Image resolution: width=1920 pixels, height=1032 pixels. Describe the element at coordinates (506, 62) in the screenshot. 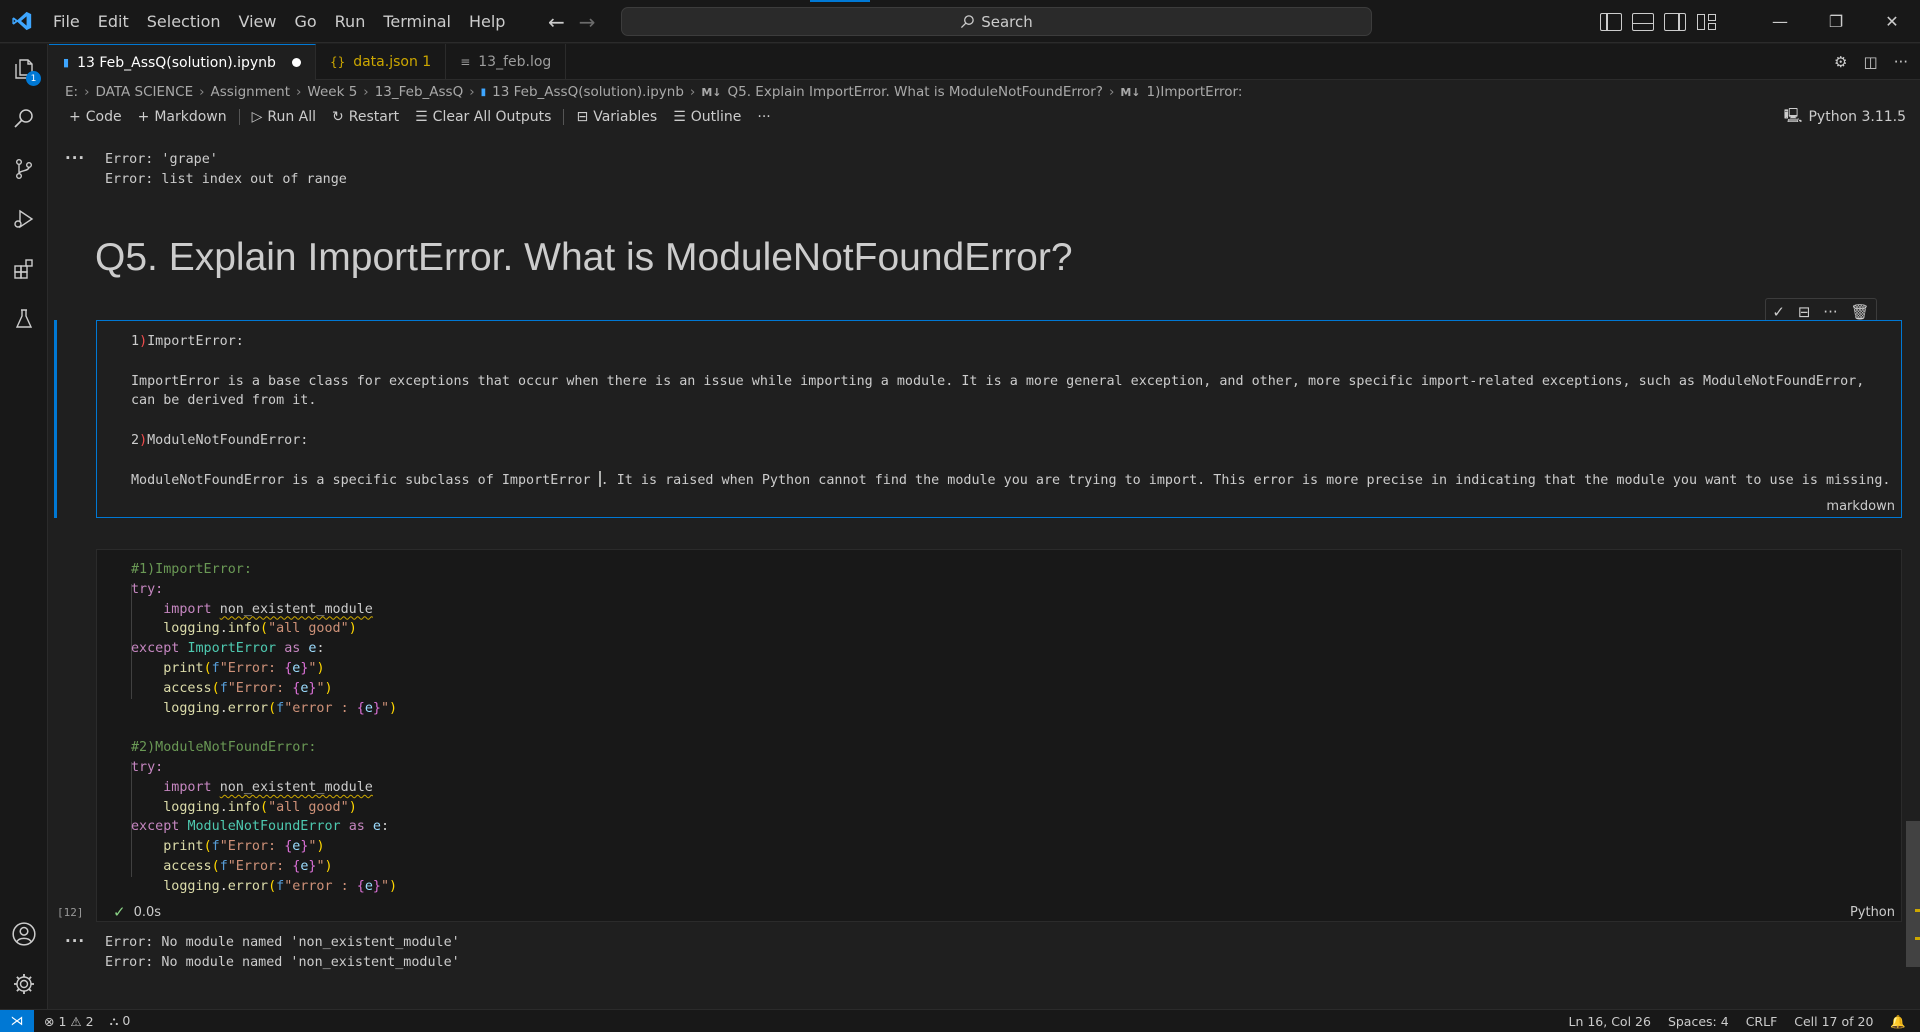

I see `tab-log: ≡ 13_feb.log` at that location.